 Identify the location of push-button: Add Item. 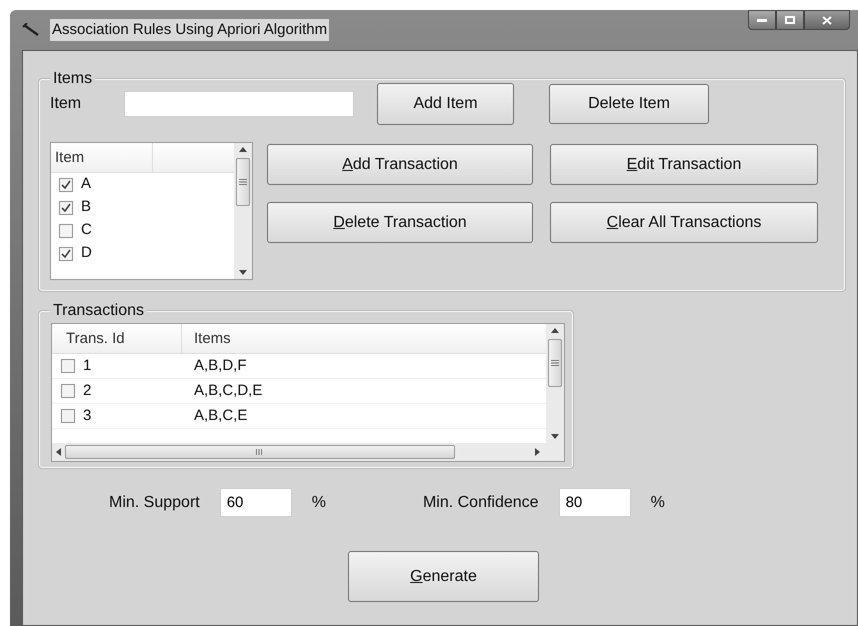
(445, 104).